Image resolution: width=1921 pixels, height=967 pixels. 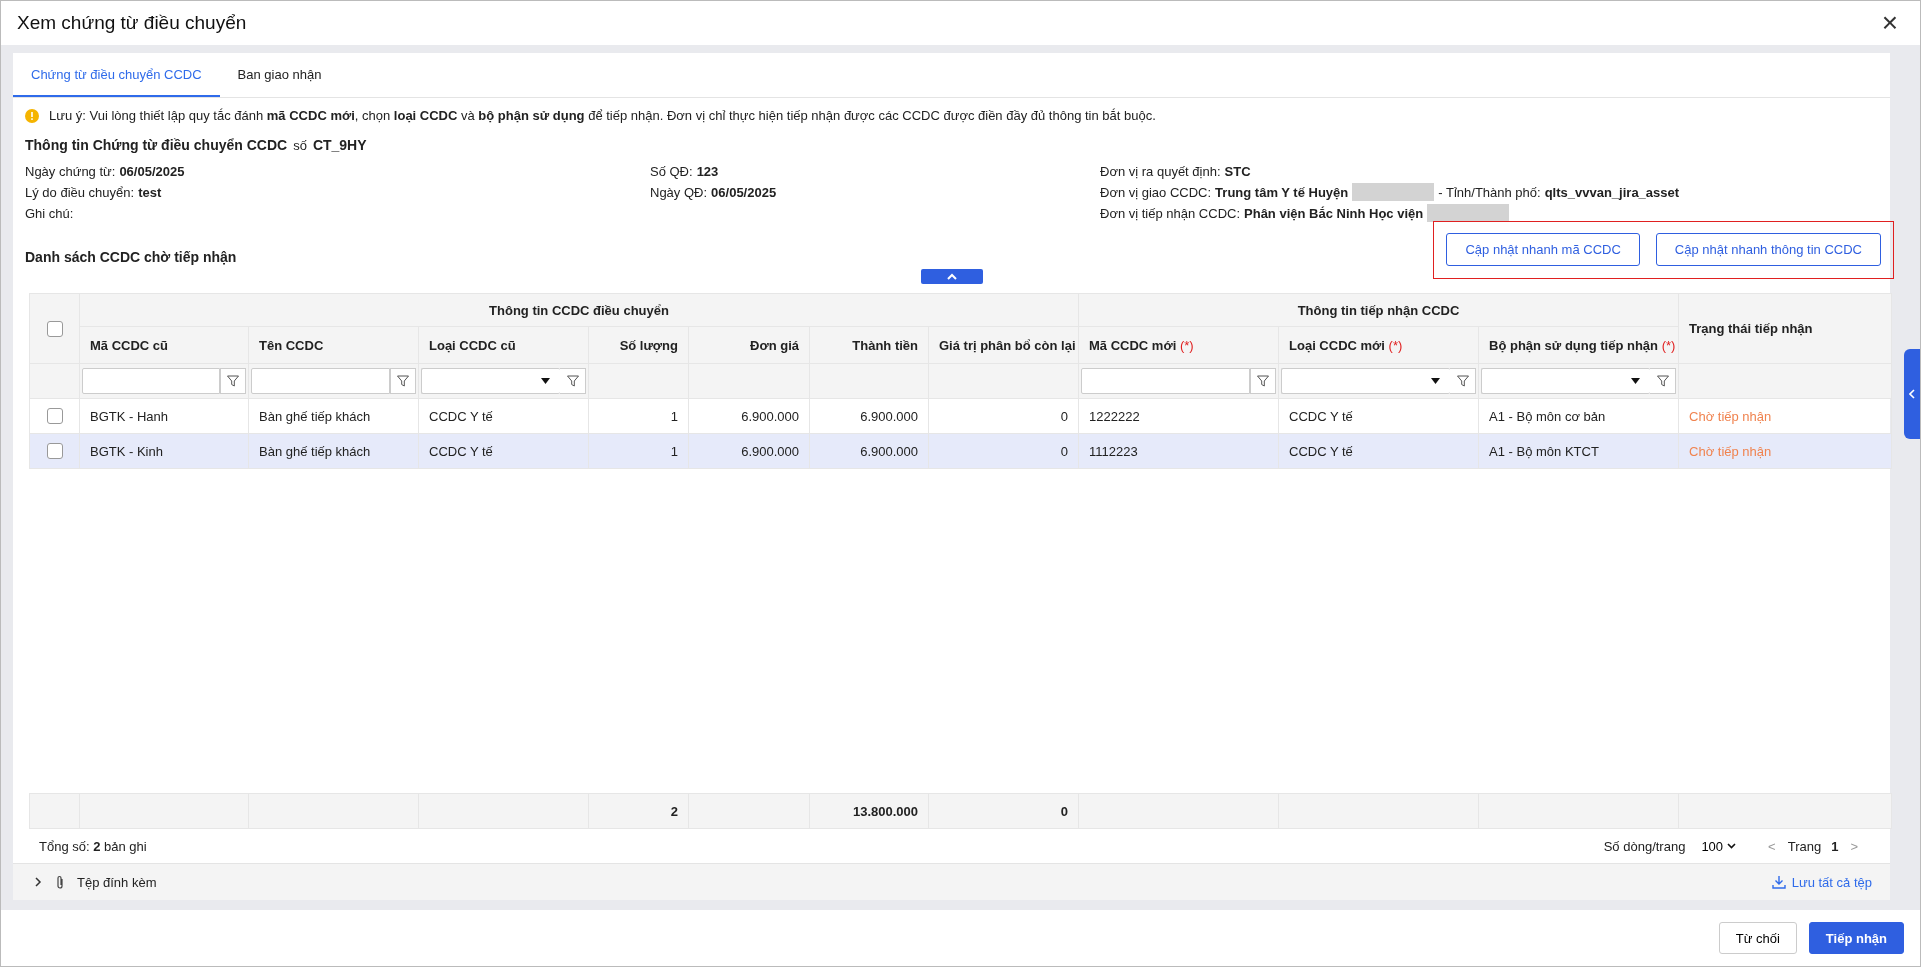 What do you see at coordinates (707, 171) in the screenshot?
I see `field-value: 123` at bounding box center [707, 171].